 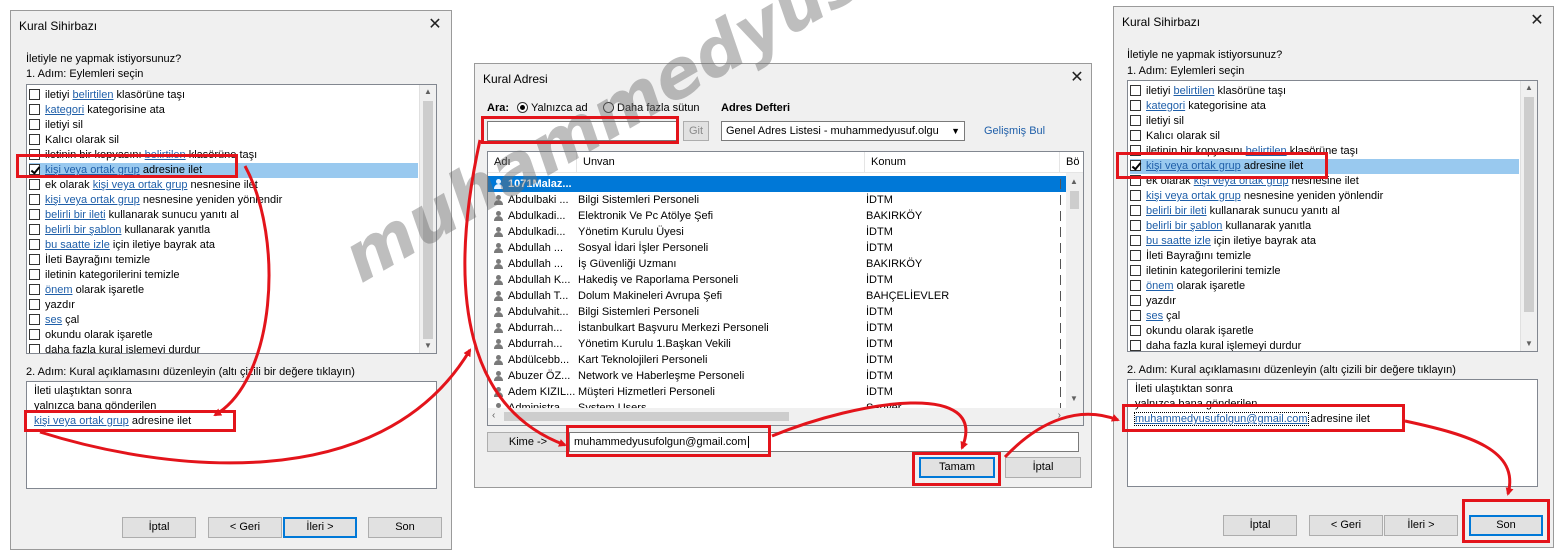 I want to click on arrow-to-field-to-ok, so click(x=869, y=425).